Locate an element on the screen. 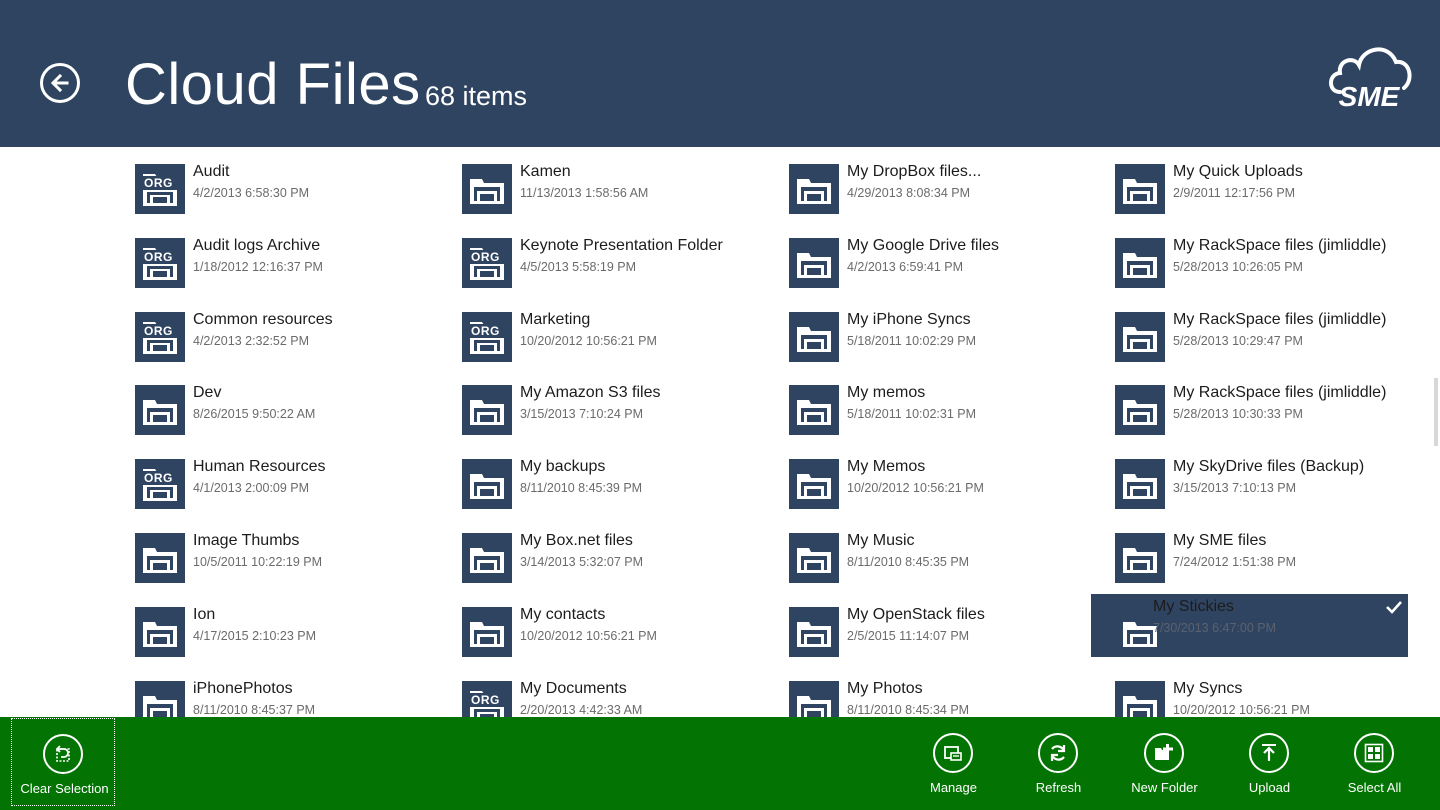 This screenshot has width=1440, height=810. folder-name: Kamen is located at coordinates (545, 171).